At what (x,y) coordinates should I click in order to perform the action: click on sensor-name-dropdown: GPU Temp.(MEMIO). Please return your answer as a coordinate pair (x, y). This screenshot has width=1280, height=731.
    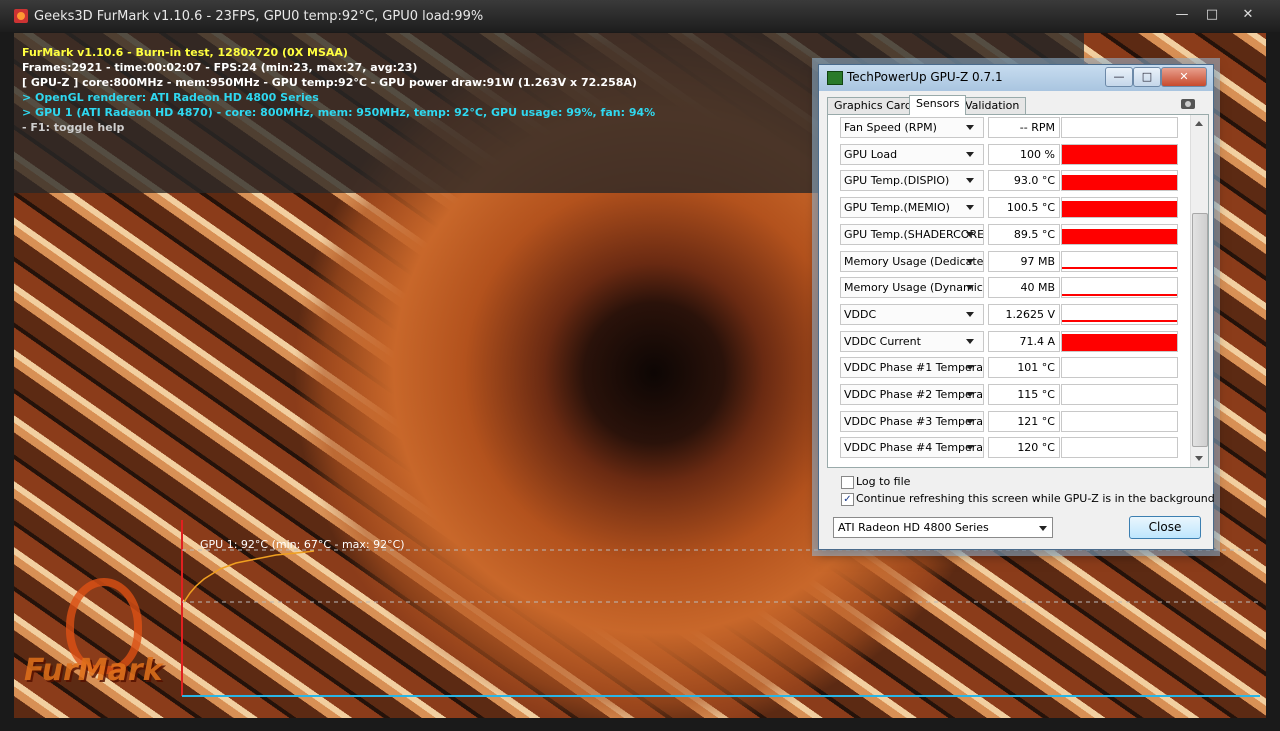
    Looking at the image, I should click on (912, 208).